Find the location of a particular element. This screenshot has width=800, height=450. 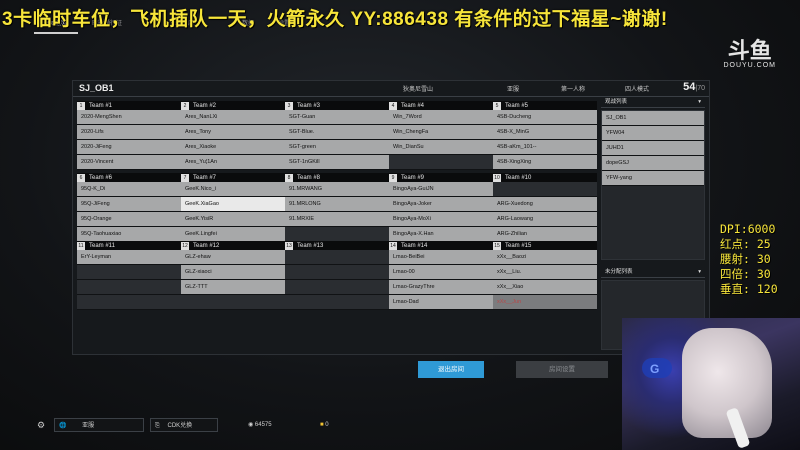

region-selector: 🌐 亚服 is located at coordinates (99, 425).